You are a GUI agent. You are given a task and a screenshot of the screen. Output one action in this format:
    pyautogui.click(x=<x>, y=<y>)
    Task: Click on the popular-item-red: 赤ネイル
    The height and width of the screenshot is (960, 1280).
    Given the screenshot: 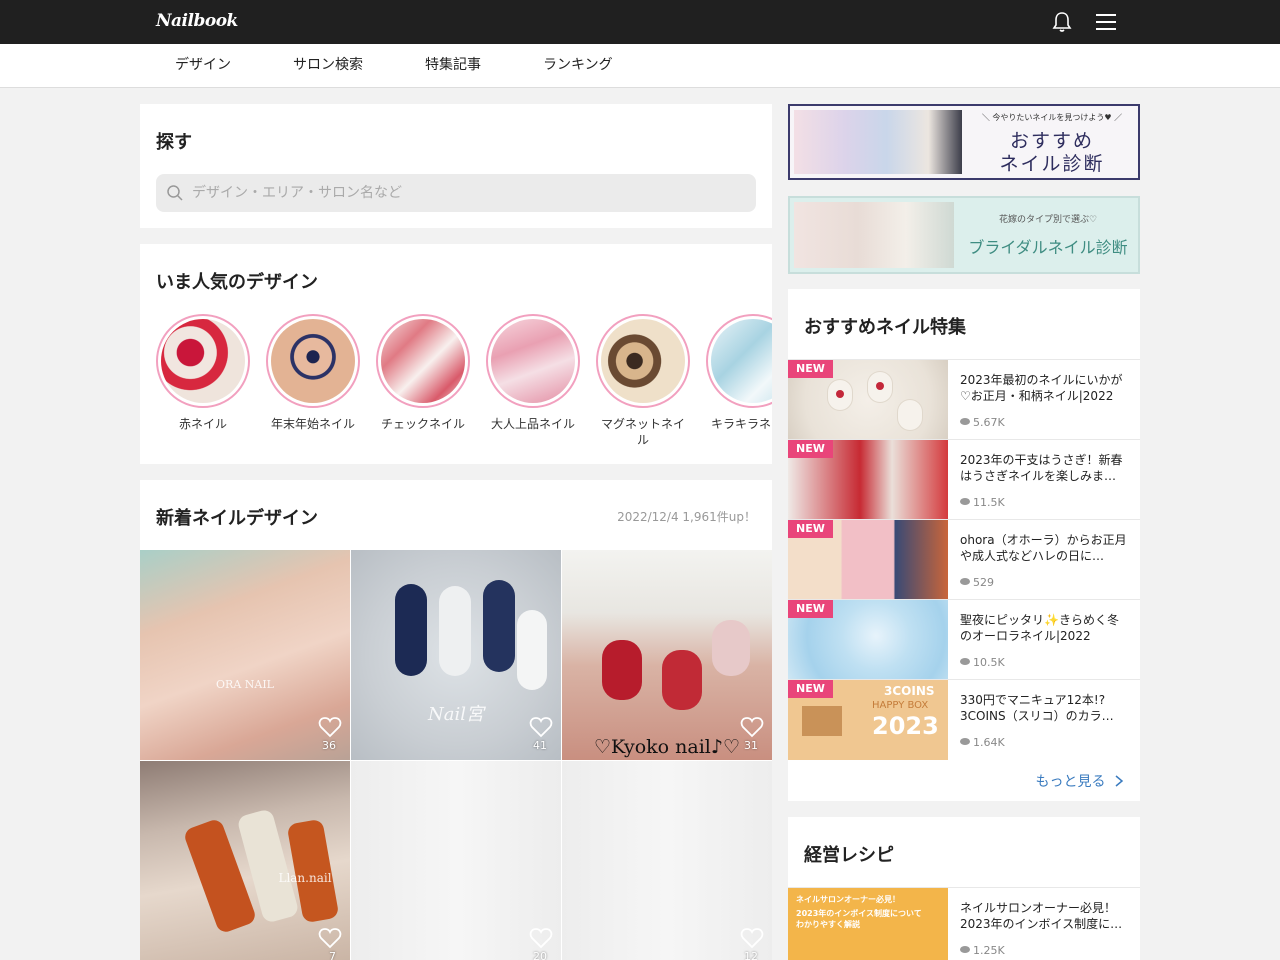 What is the action you would take?
    pyautogui.click(x=203, y=373)
    